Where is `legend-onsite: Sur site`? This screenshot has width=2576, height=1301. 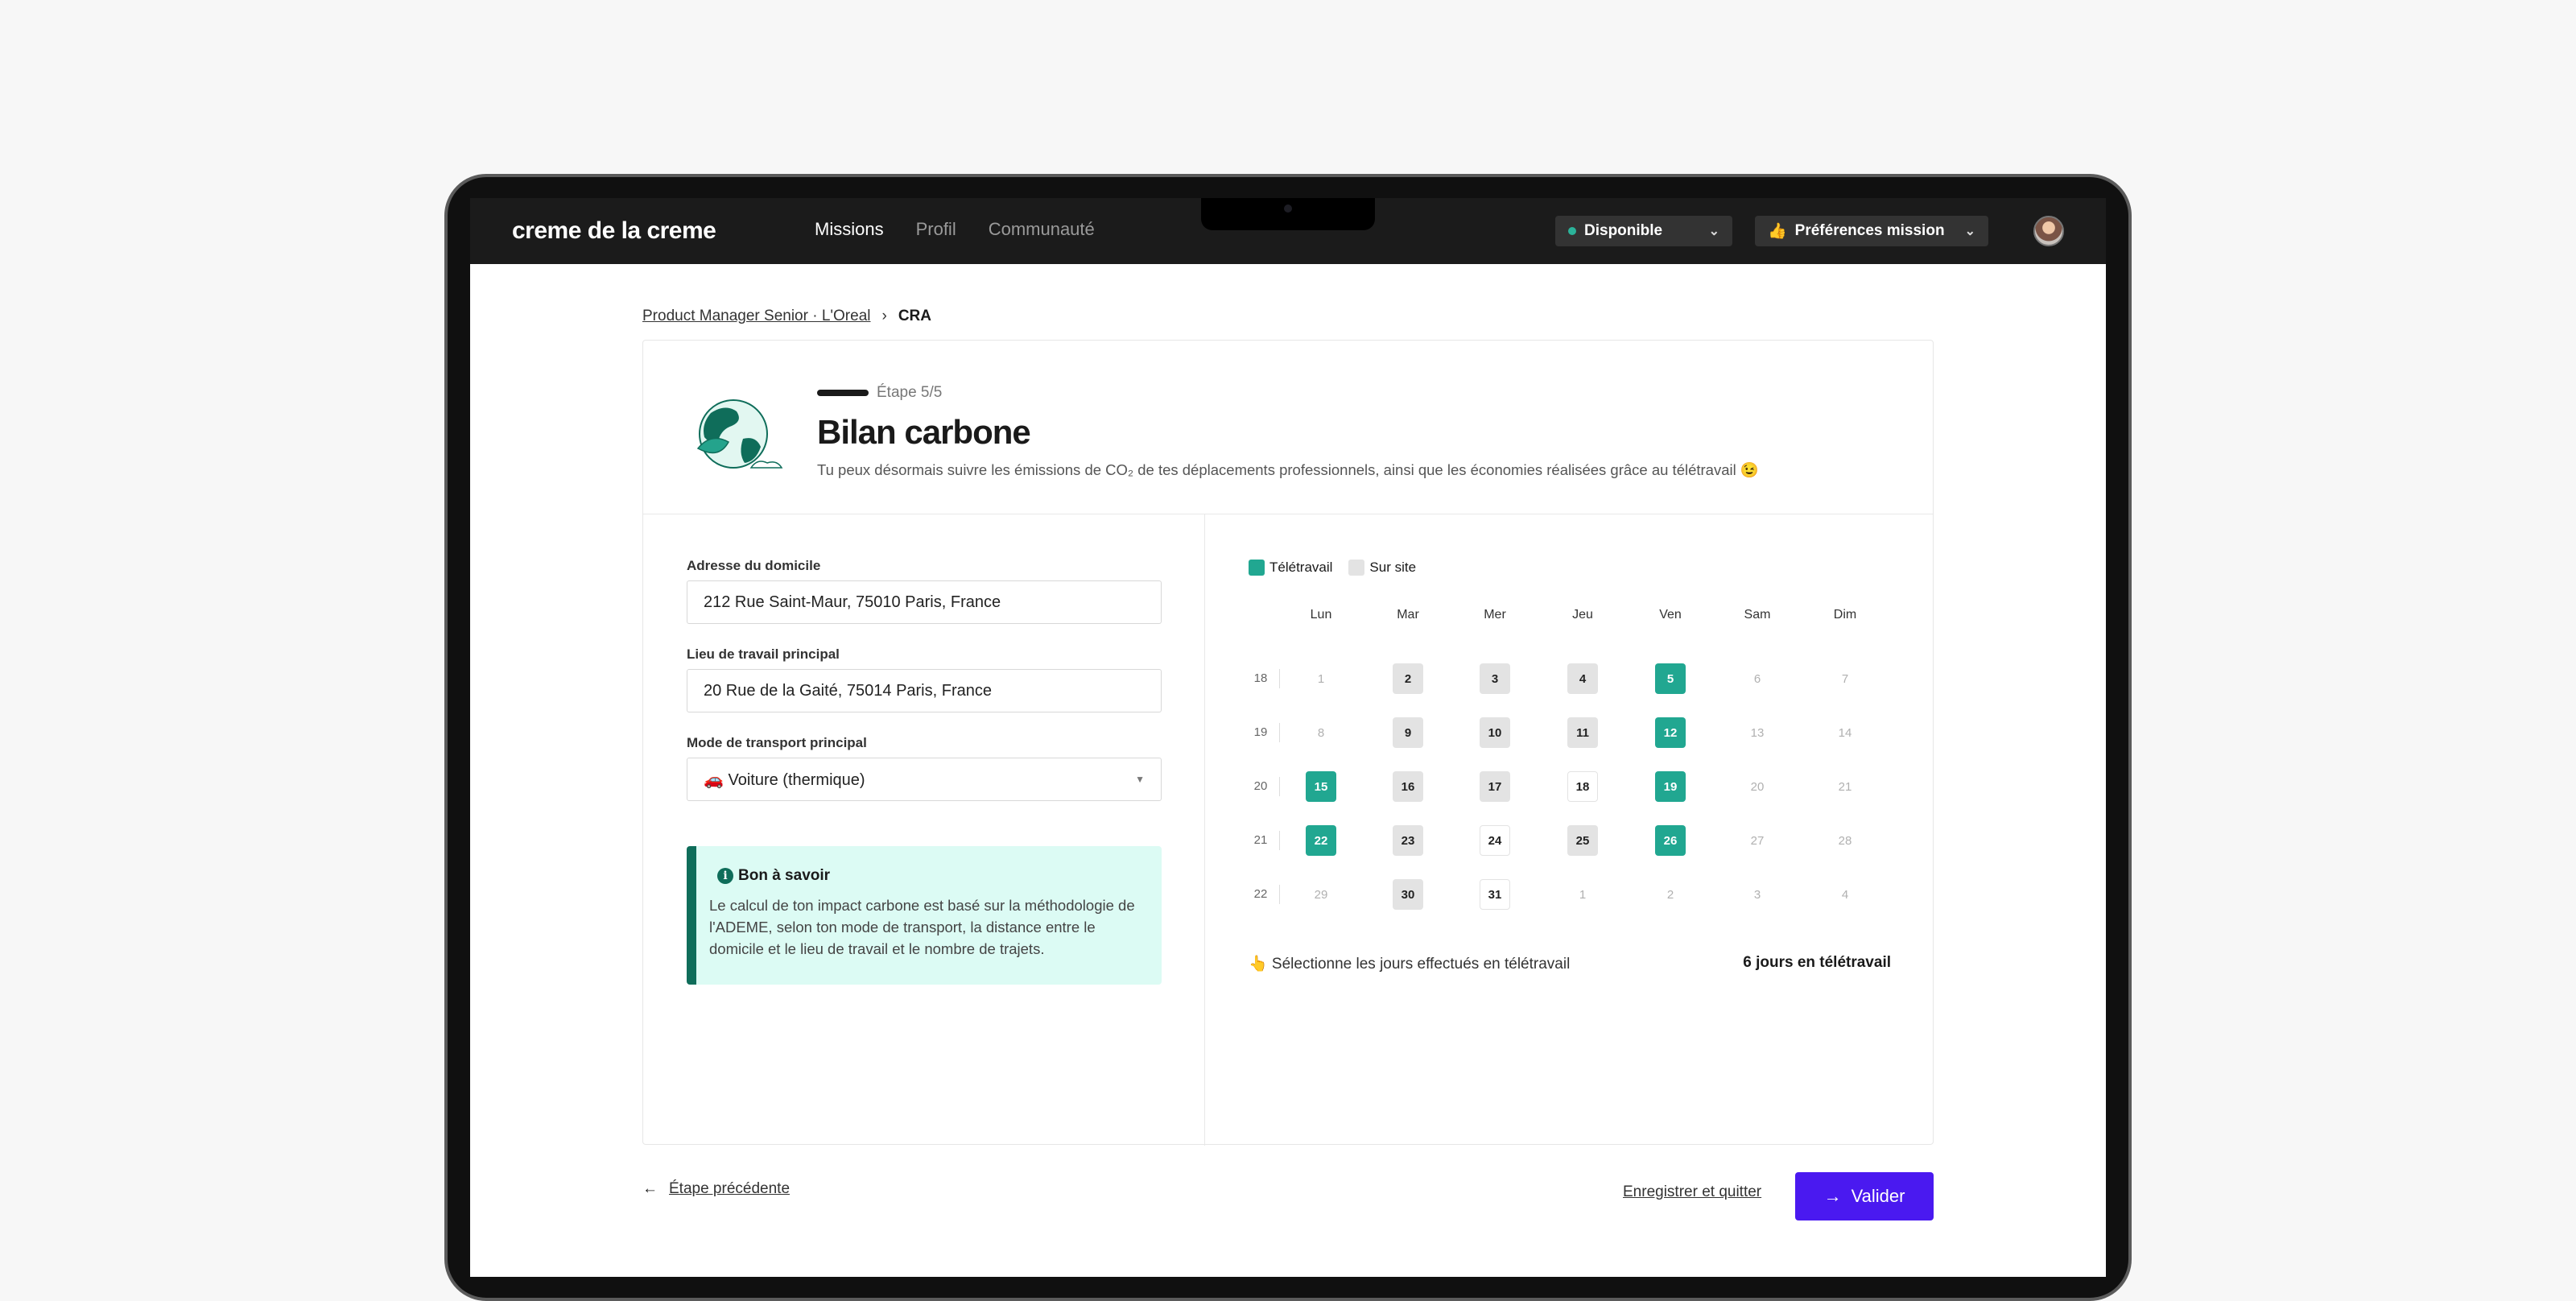 legend-onsite: Sur site is located at coordinates (1382, 568).